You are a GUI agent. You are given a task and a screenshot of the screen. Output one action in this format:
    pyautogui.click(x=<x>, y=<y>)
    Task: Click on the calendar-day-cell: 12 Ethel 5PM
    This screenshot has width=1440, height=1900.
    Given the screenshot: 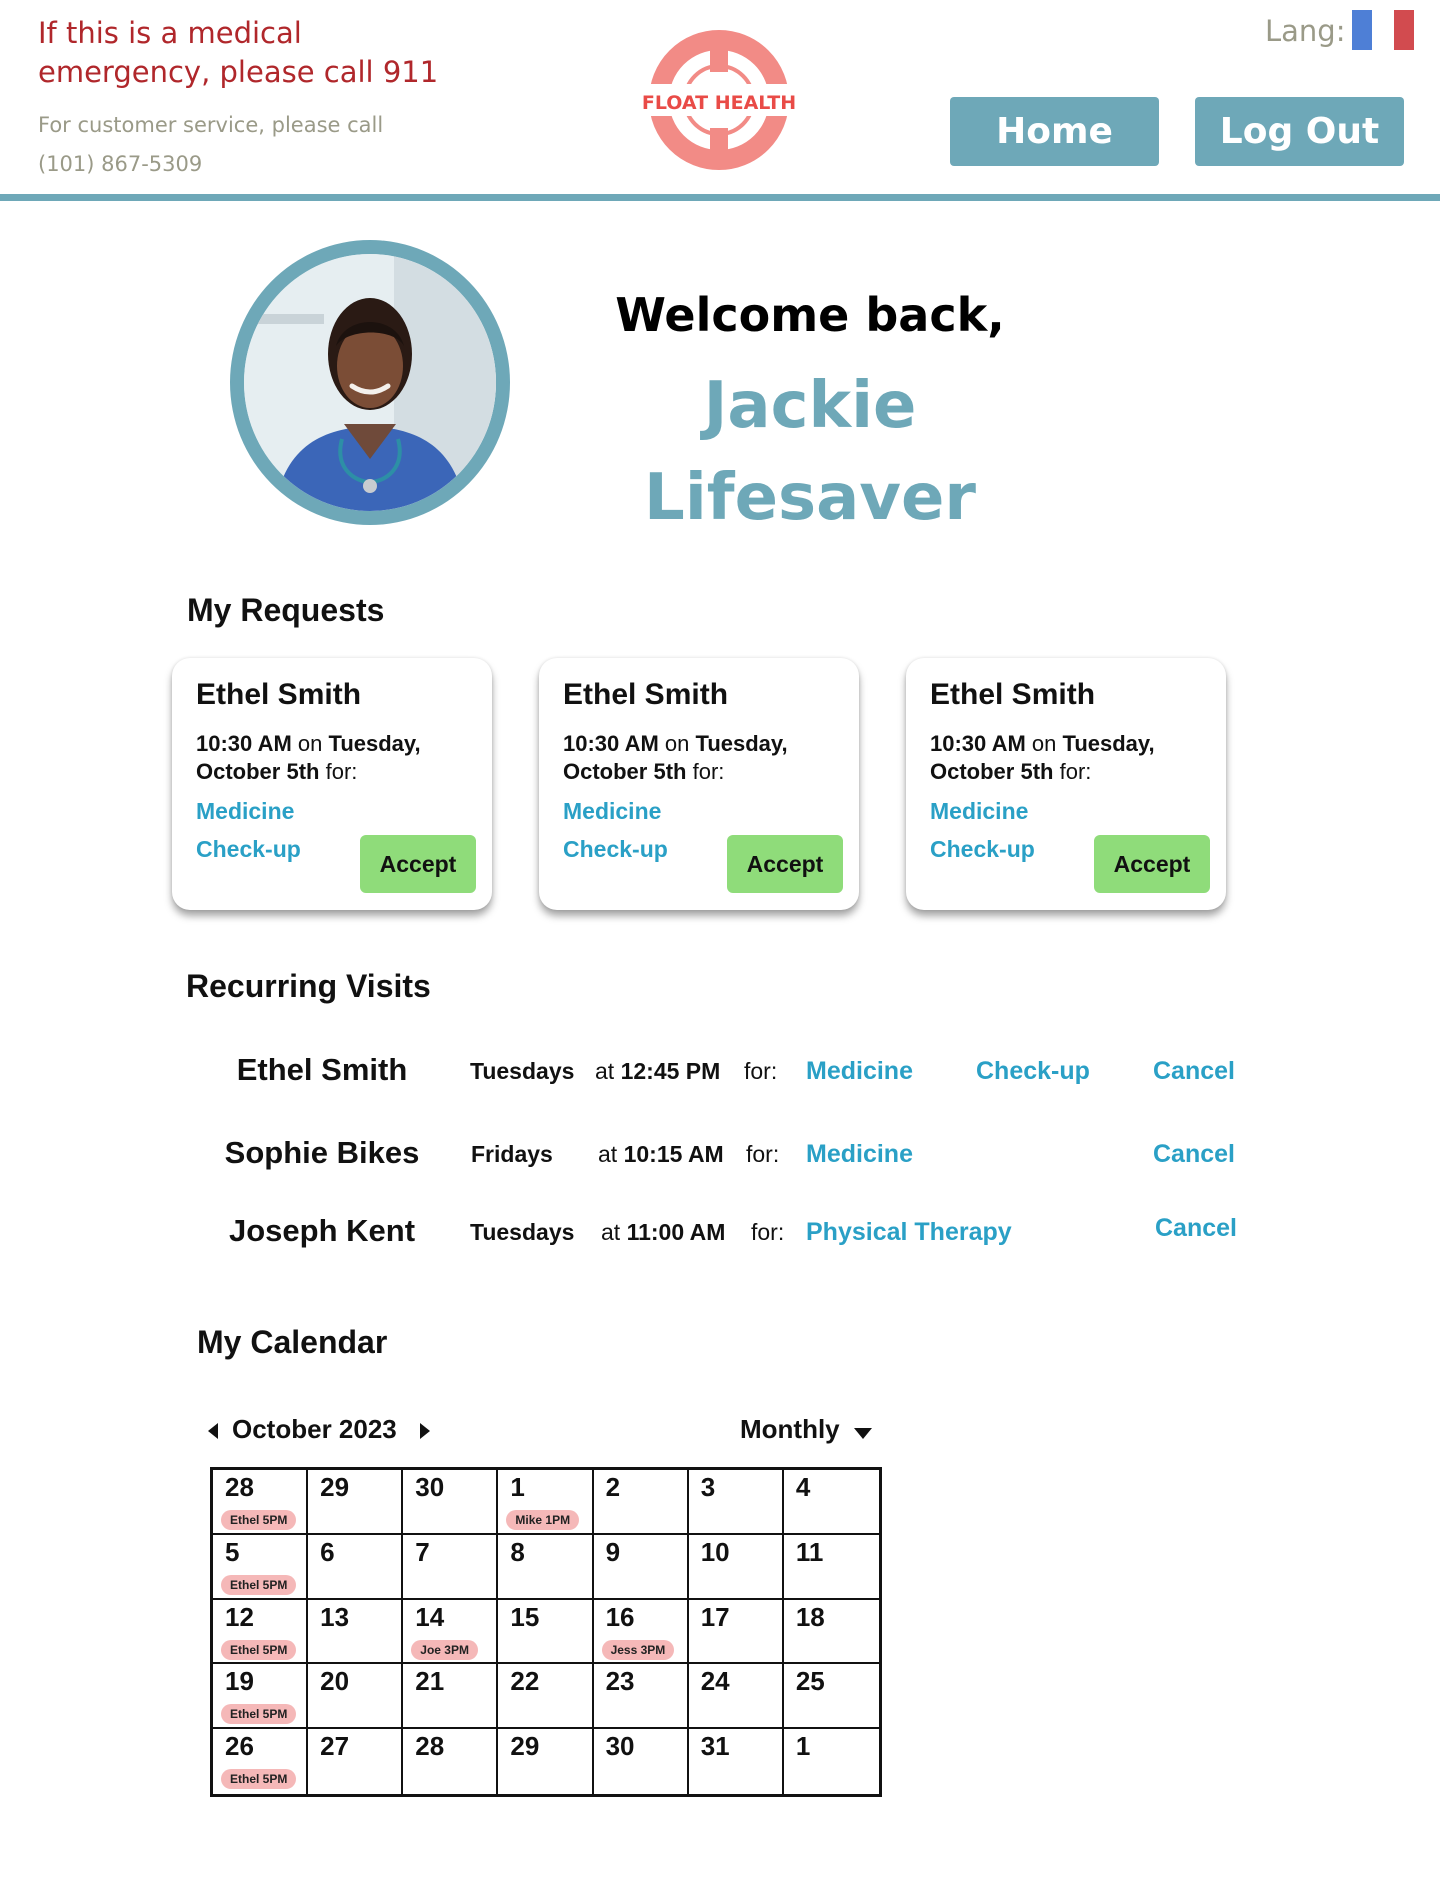 What is the action you would take?
    pyautogui.click(x=261, y=1632)
    